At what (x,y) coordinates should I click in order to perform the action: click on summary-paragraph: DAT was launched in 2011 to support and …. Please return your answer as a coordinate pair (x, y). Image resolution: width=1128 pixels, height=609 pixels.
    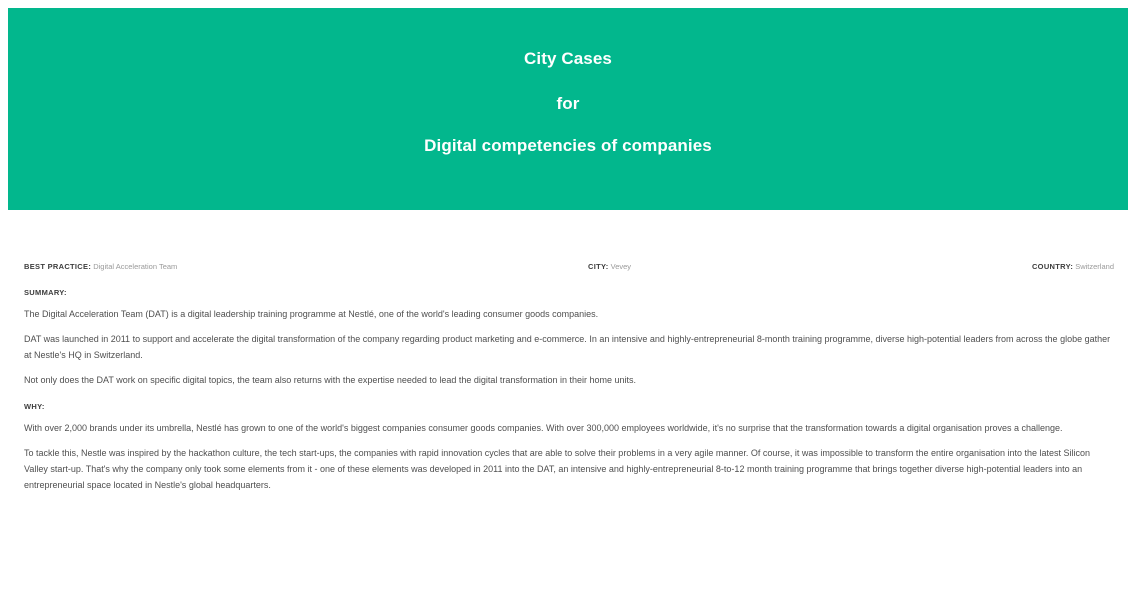
    Looking at the image, I should click on (567, 347).